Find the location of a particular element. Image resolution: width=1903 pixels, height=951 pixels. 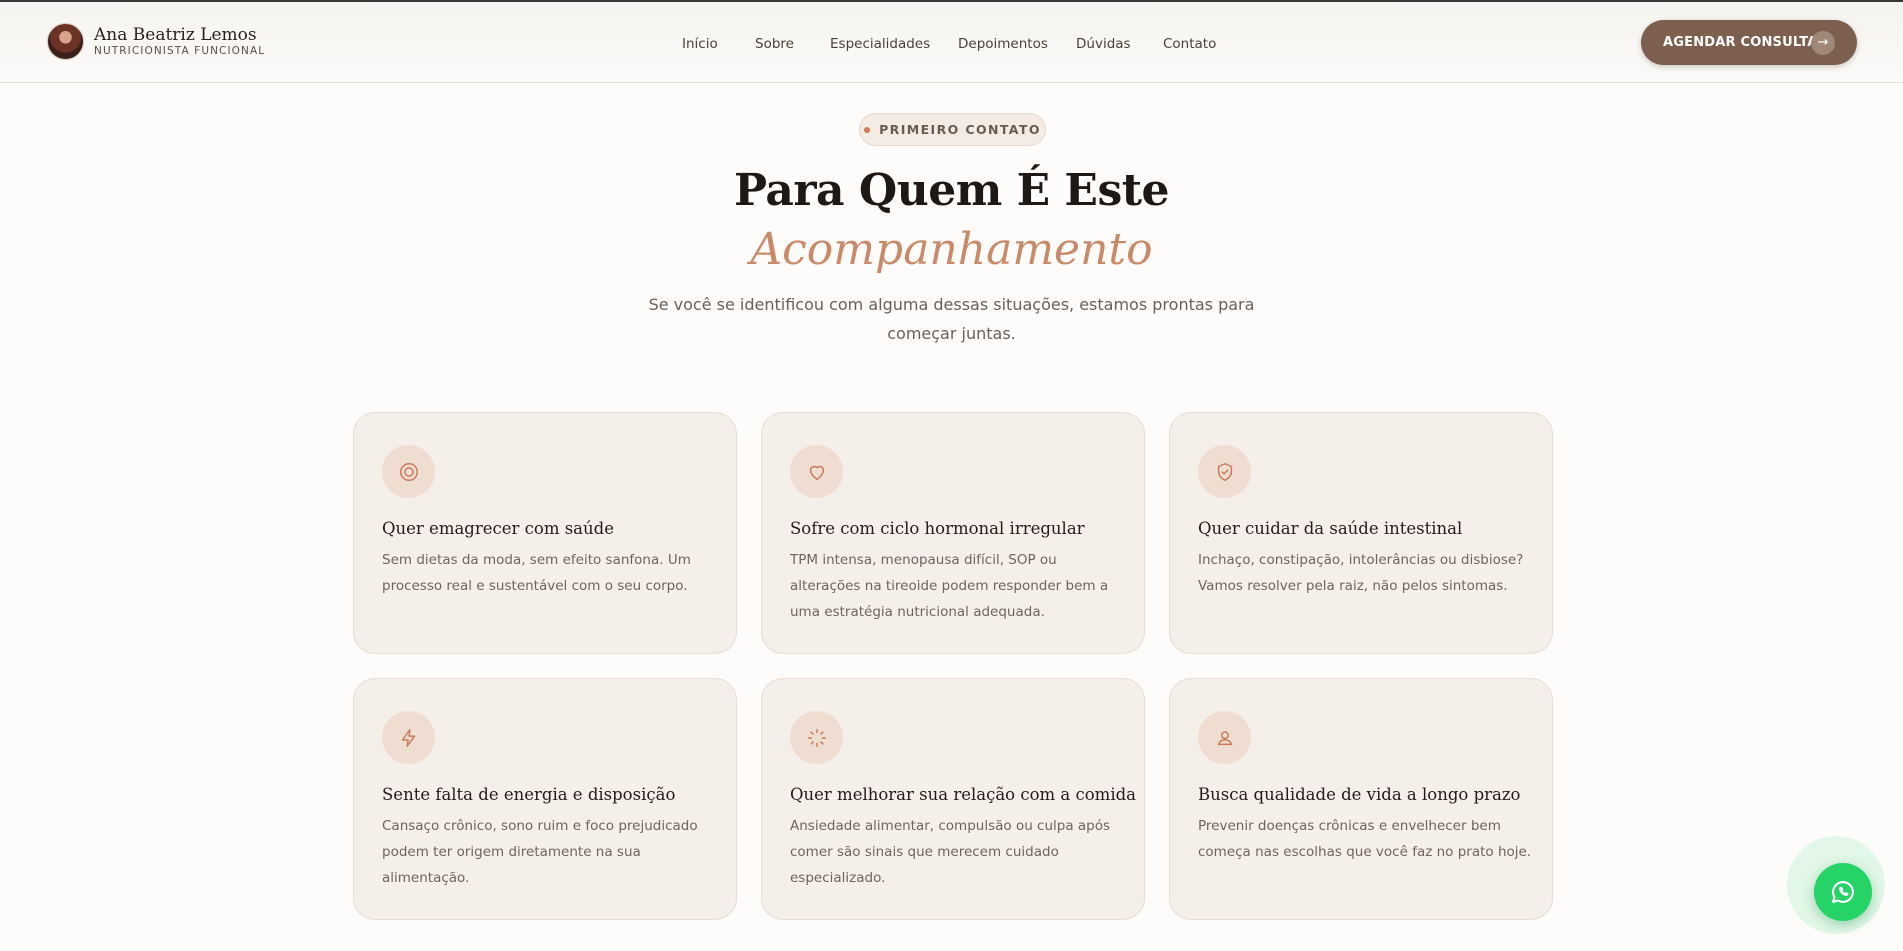

user-icon is located at coordinates (1224, 737).